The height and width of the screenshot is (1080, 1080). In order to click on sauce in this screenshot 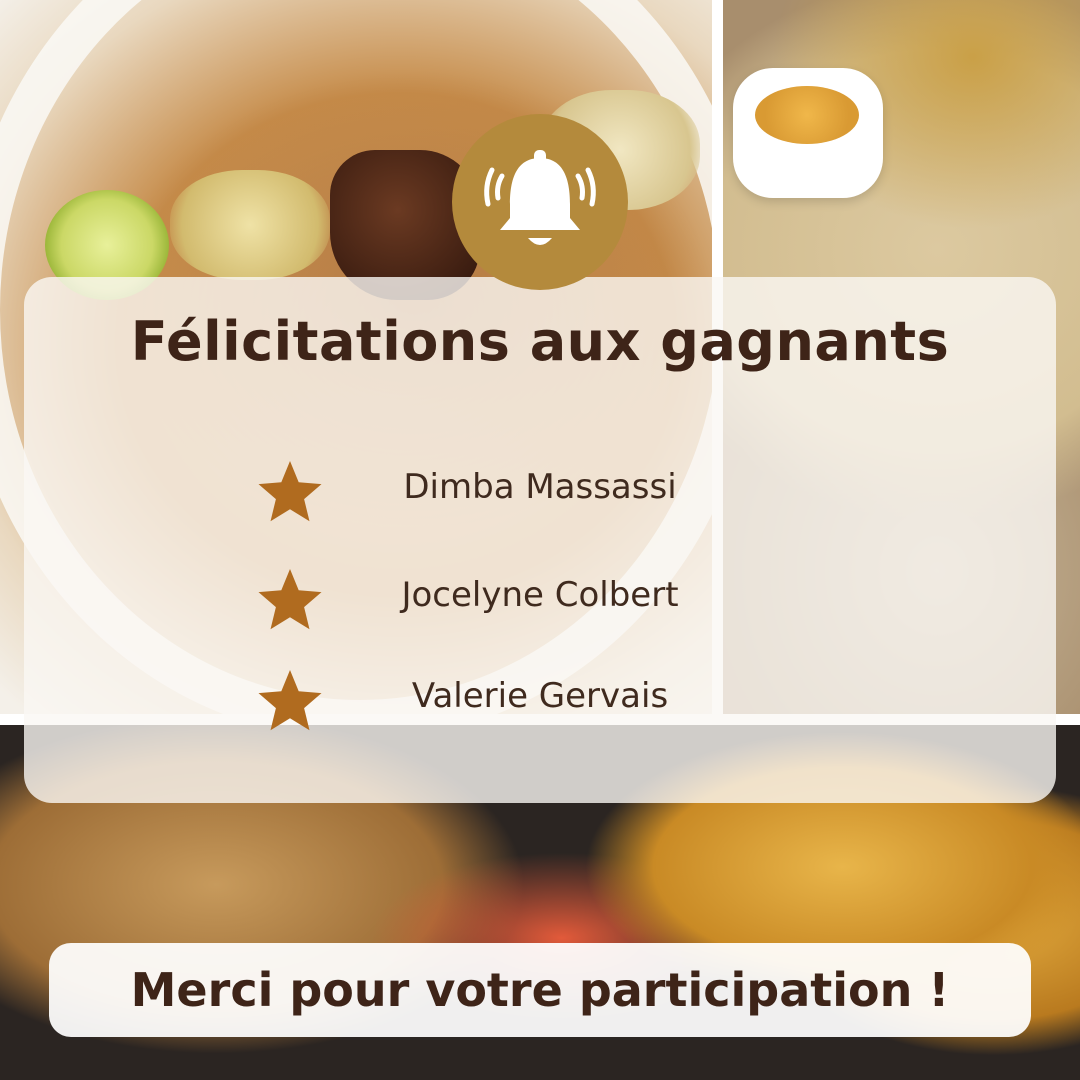, I will do `click(807, 115)`.